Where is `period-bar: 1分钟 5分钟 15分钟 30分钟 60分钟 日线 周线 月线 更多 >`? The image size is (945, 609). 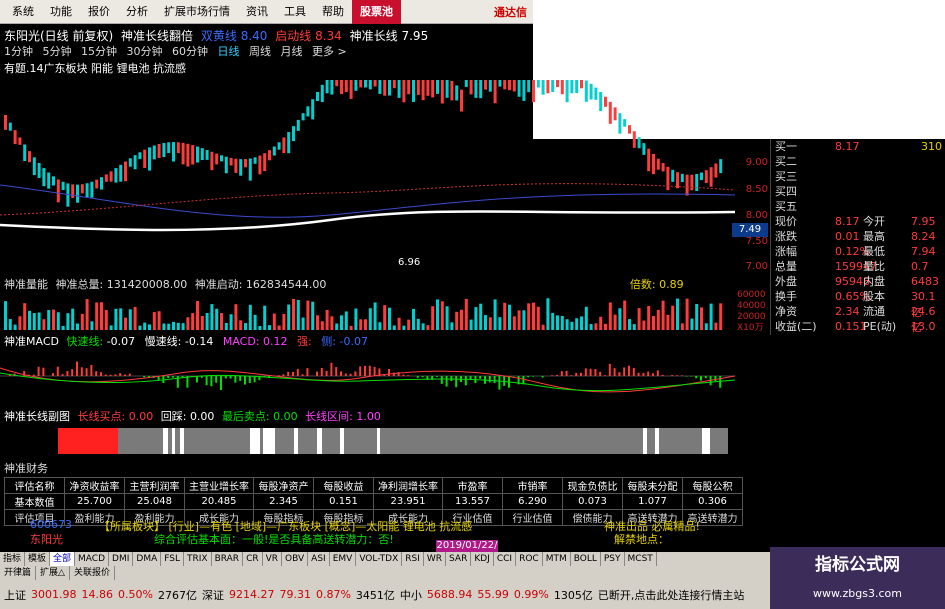
period-bar: 1分钟 5分钟 15分钟 30分钟 60分钟 日线 周线 月线 更多 > is located at coordinates (175, 51).